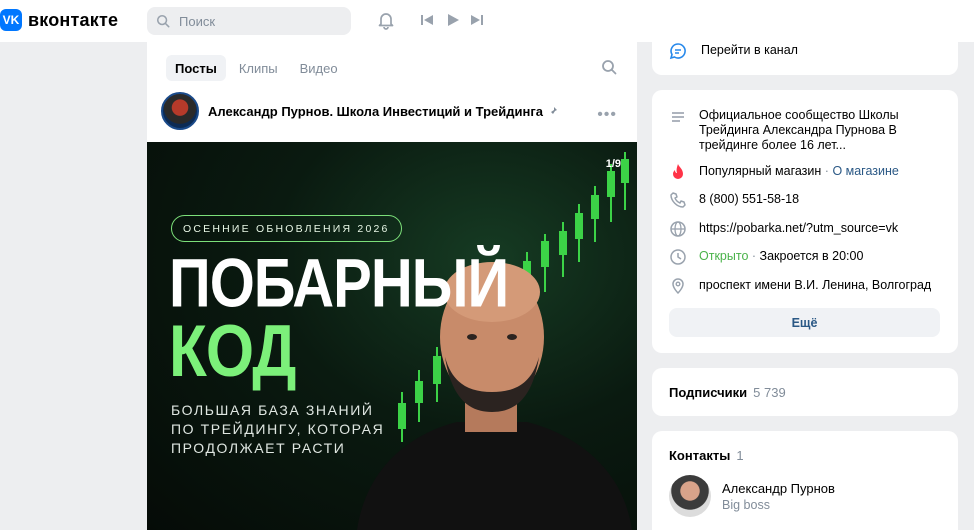  I want to click on go-to-channel-label: Перейти в канал, so click(749, 50).